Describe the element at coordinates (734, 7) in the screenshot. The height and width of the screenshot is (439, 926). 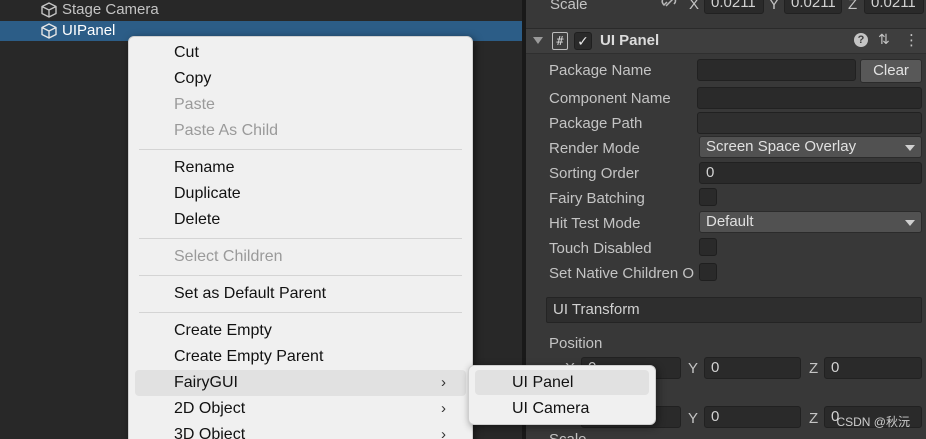
I see `scale-x-field: 0.0211` at that location.